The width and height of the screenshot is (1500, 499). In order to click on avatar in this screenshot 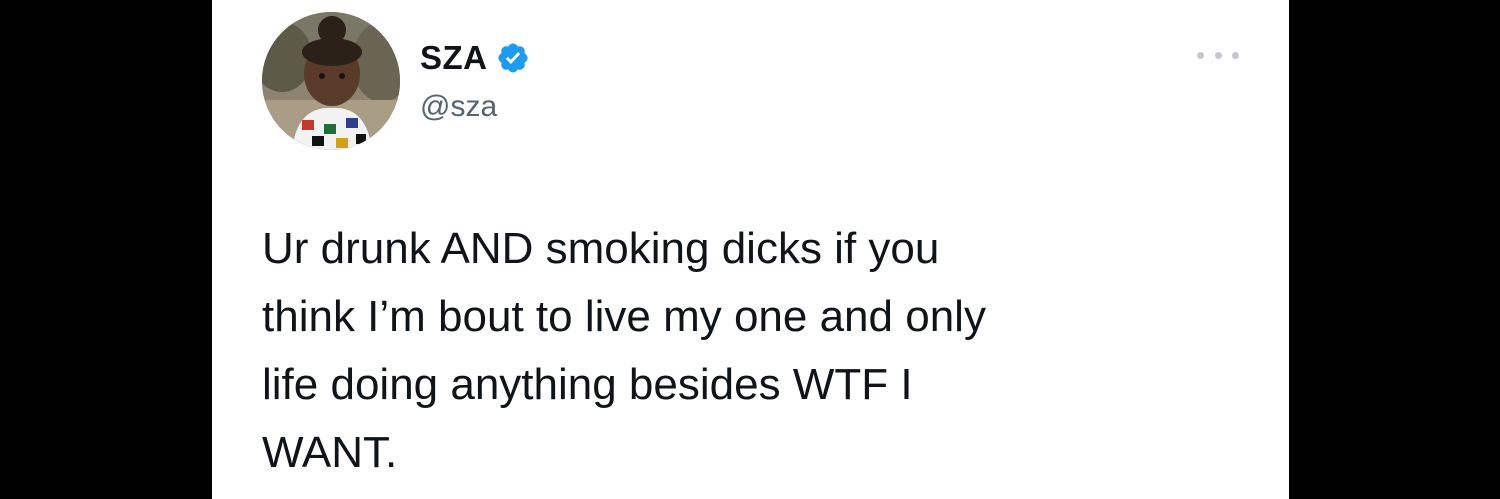, I will do `click(331, 81)`.